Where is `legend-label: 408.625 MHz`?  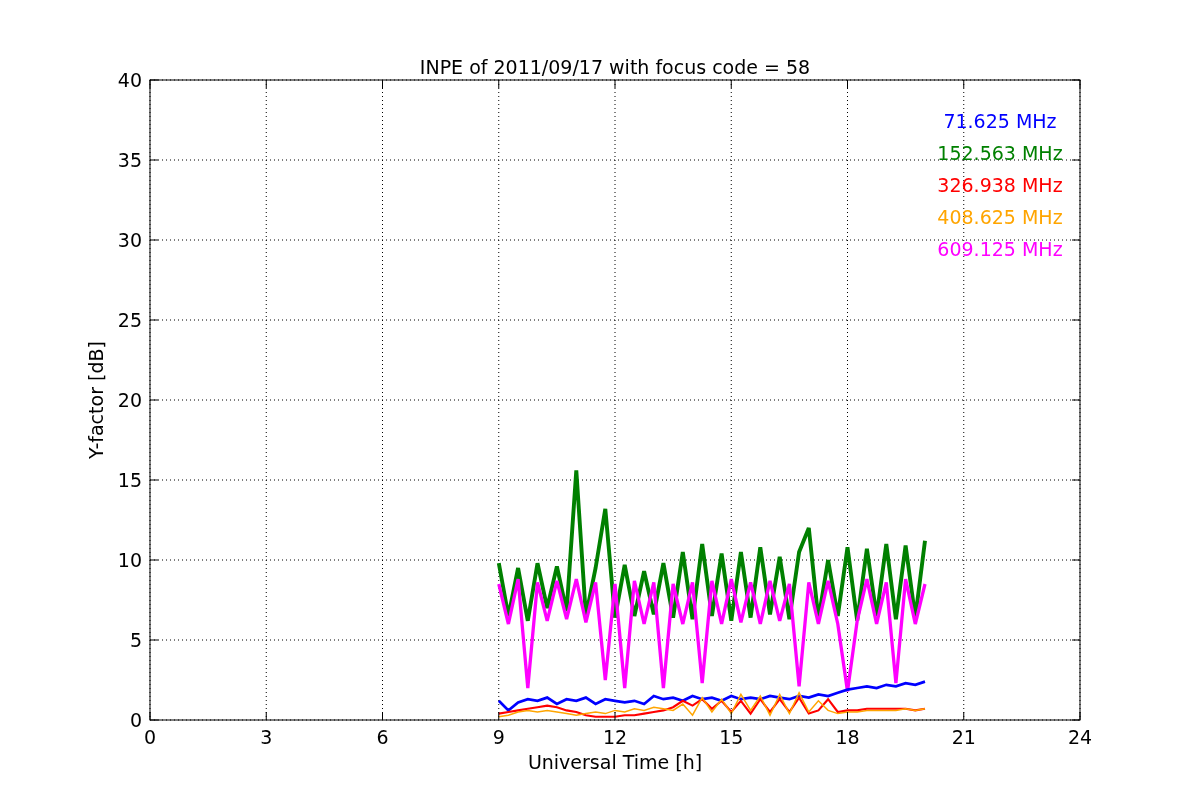
legend-label: 408.625 MHz is located at coordinates (1000, 217).